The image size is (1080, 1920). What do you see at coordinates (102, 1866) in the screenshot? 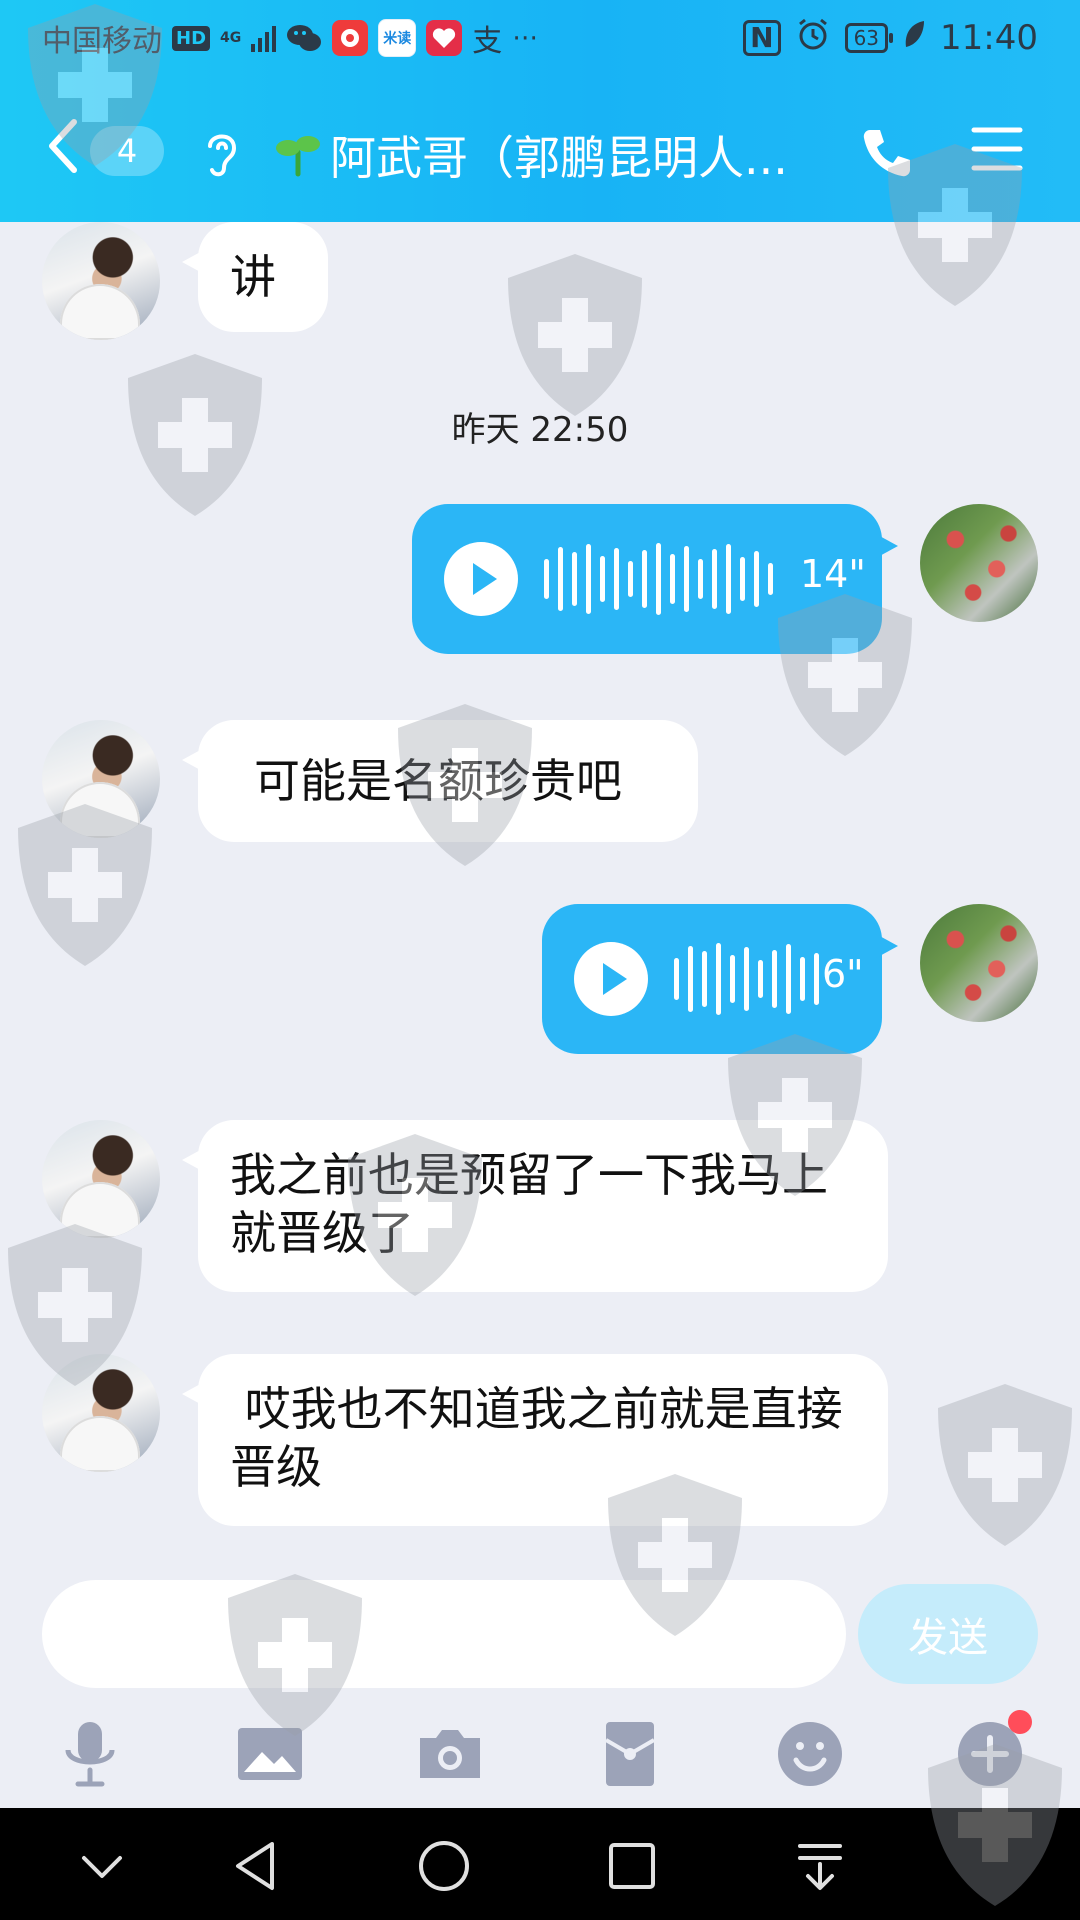
I see `collapse-chevron-icon` at bounding box center [102, 1866].